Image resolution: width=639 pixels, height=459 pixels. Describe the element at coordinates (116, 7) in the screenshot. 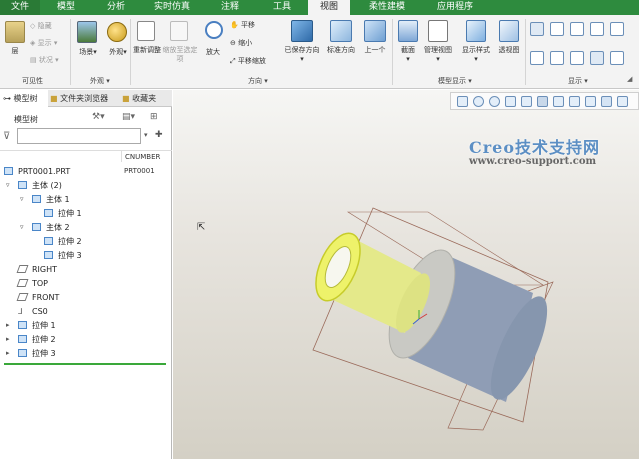

I see `tab-analysis: 分析` at that location.